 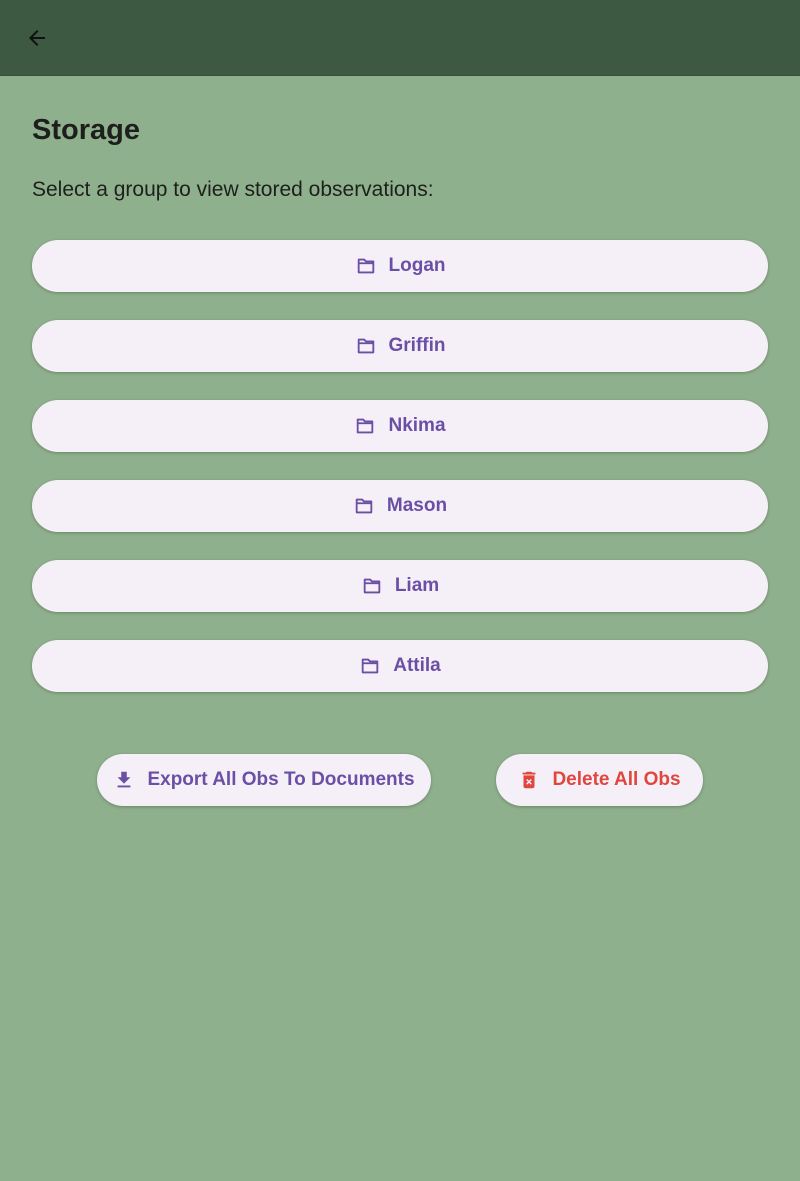 What do you see at coordinates (86, 130) in the screenshot?
I see `page-title: Storage` at bounding box center [86, 130].